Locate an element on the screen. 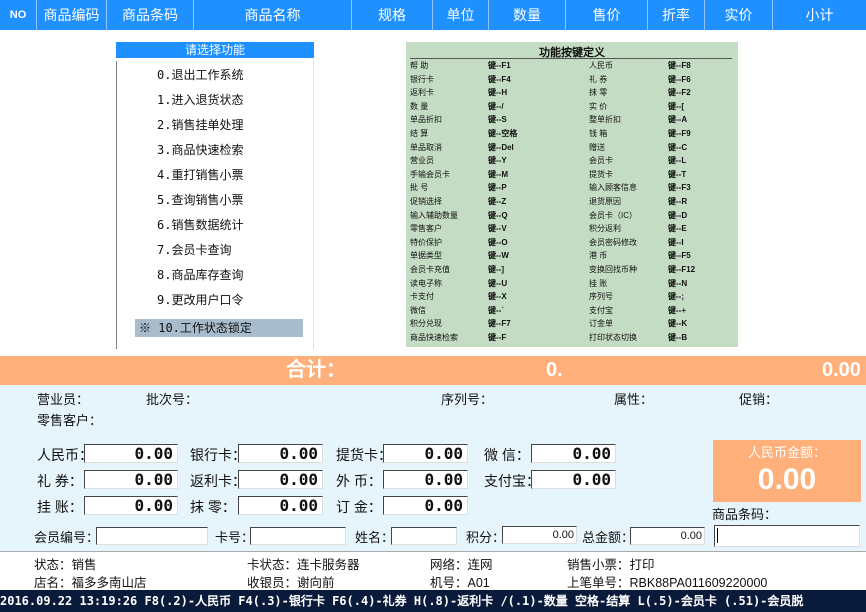 The image size is (866, 612). col-spec: 规格 is located at coordinates (392, 15).